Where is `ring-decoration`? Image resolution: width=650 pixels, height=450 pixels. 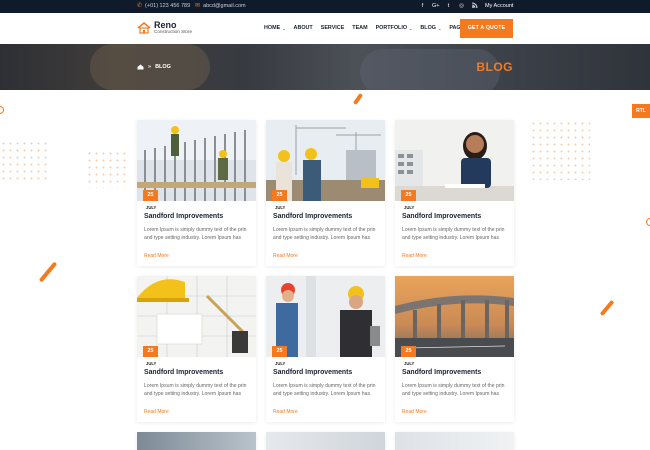 ring-decoration is located at coordinates (2, 110).